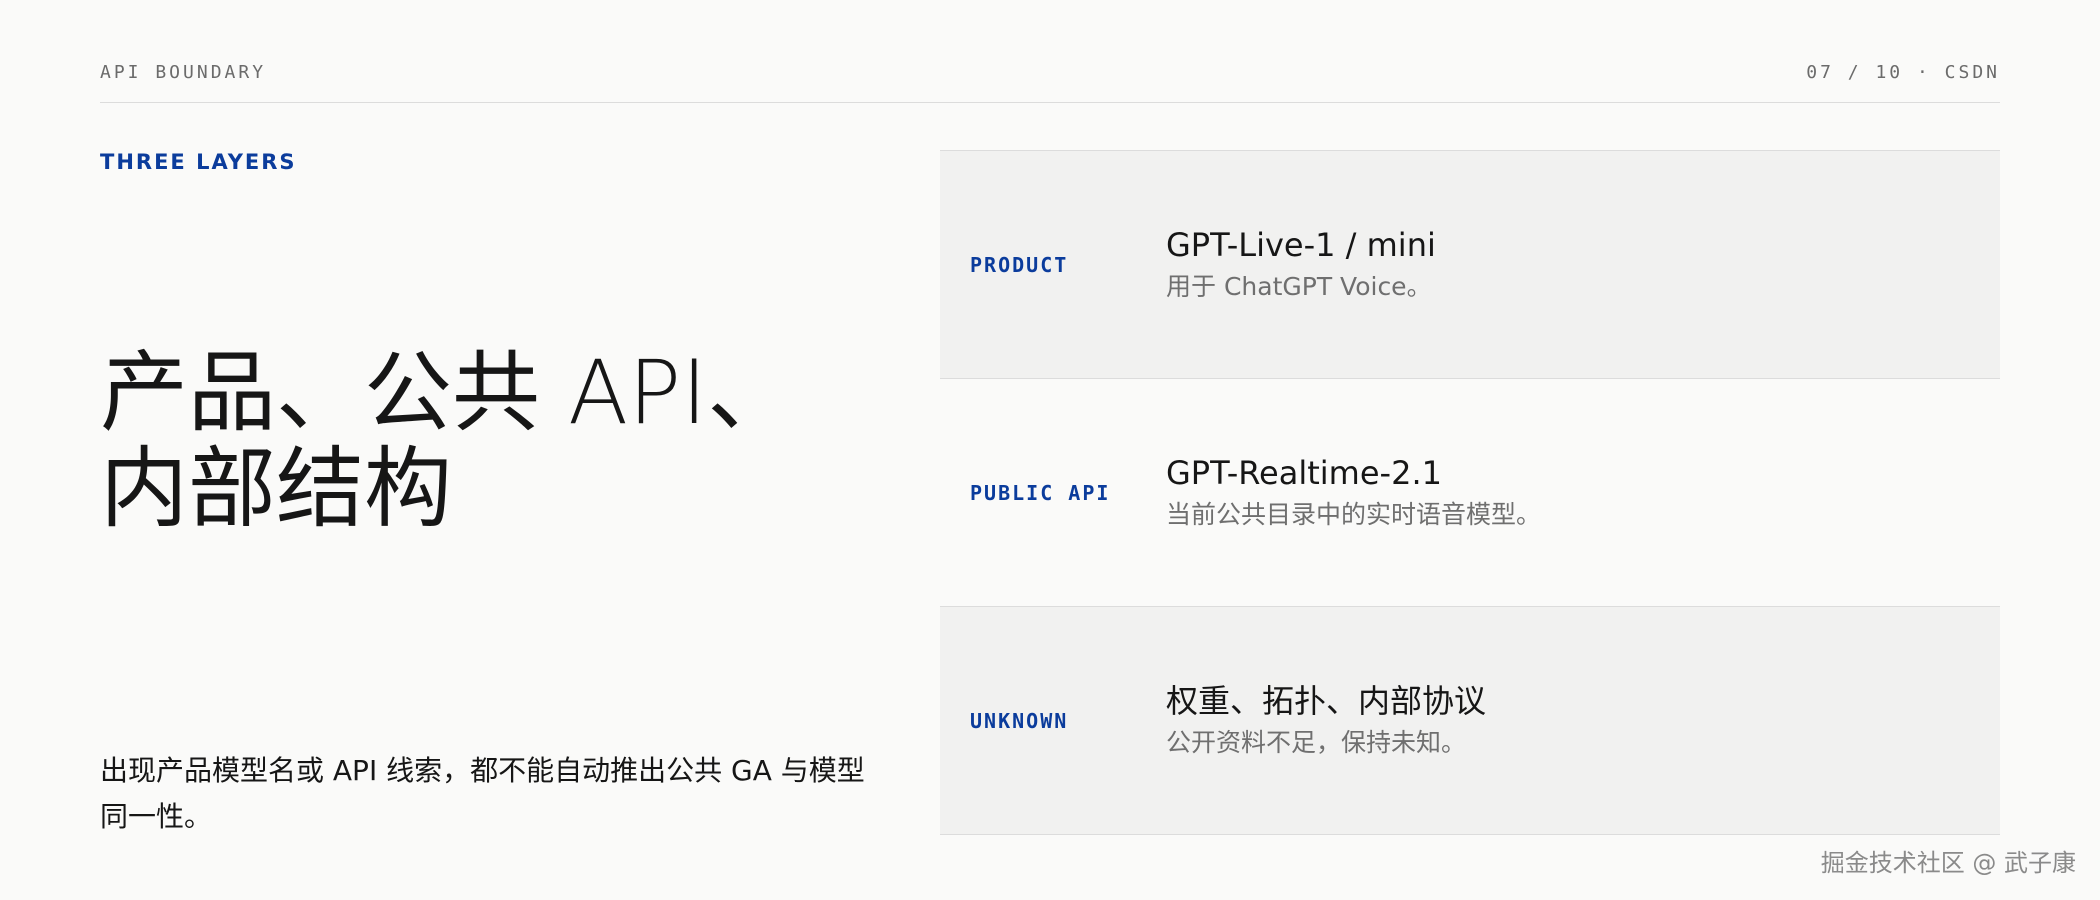 The image size is (2100, 900). I want to click on layer-row-unknown: UNKNOWN 权重、拓扑、内部协议 公开资料不足，保持未知。, so click(1470, 721).